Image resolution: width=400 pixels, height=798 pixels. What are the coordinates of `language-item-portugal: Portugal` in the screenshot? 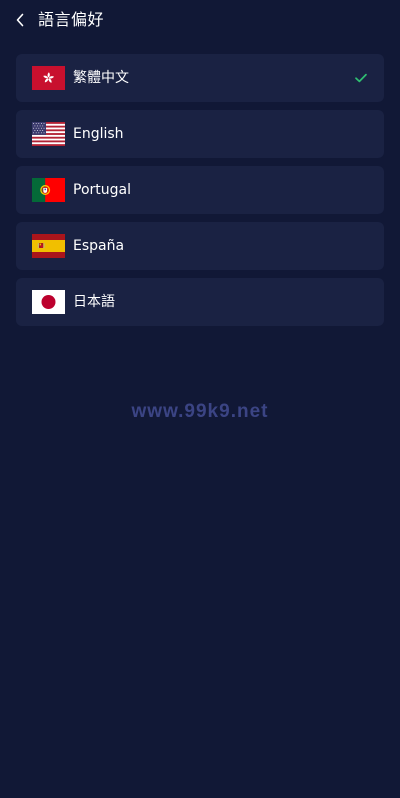 It's located at (200, 190).